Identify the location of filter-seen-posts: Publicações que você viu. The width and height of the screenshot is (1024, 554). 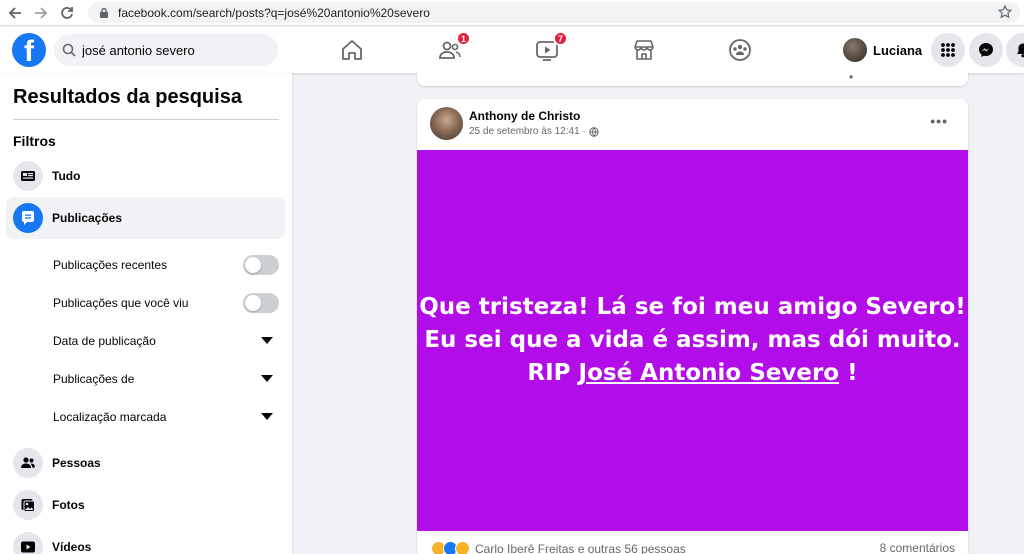
(166, 303).